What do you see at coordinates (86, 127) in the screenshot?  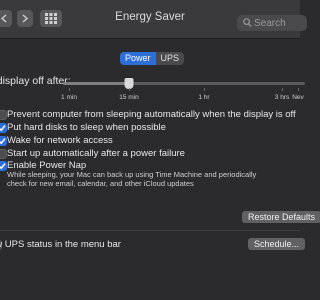 I see `option-hard-disks-sleep-label: Put hard disks to sleep when possible` at bounding box center [86, 127].